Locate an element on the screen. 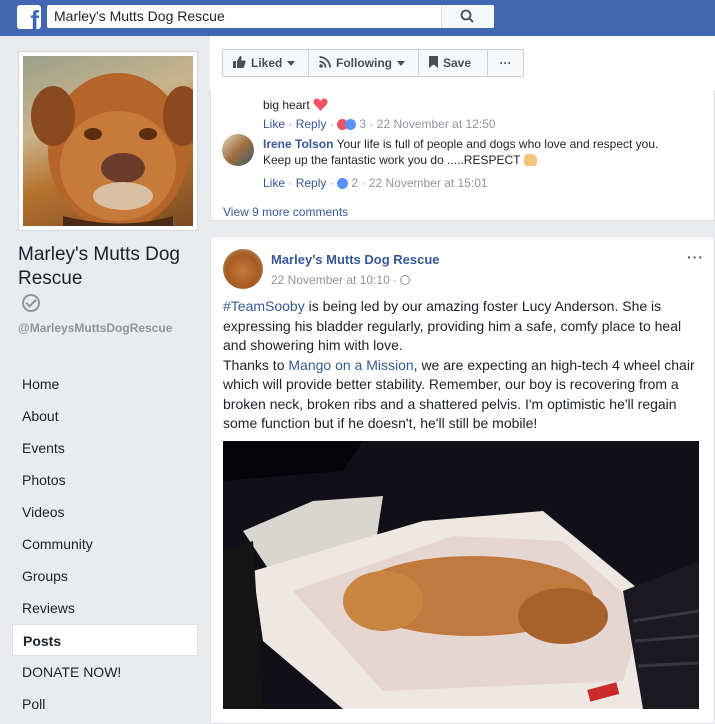  profile-picture-frame is located at coordinates (108, 141).